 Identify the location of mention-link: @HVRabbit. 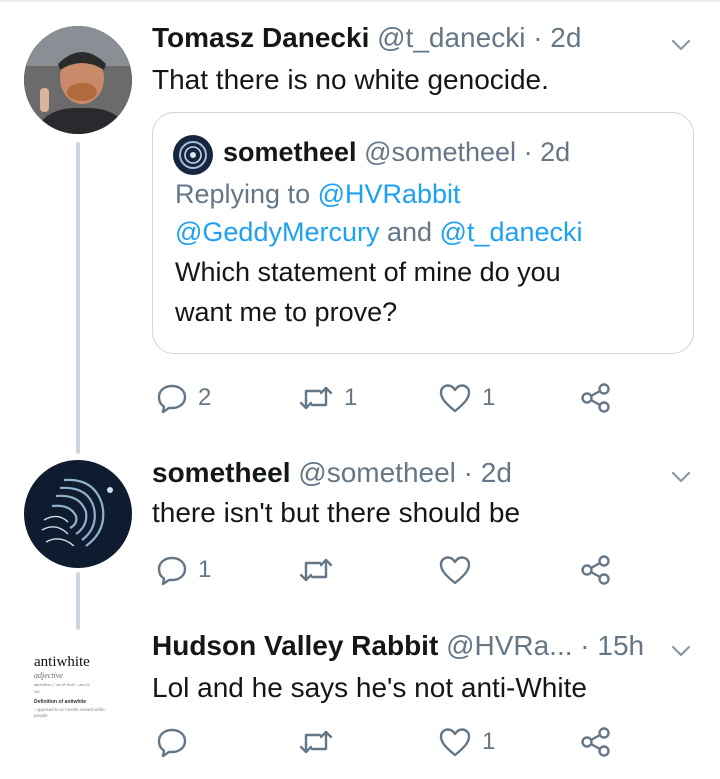
(389, 194).